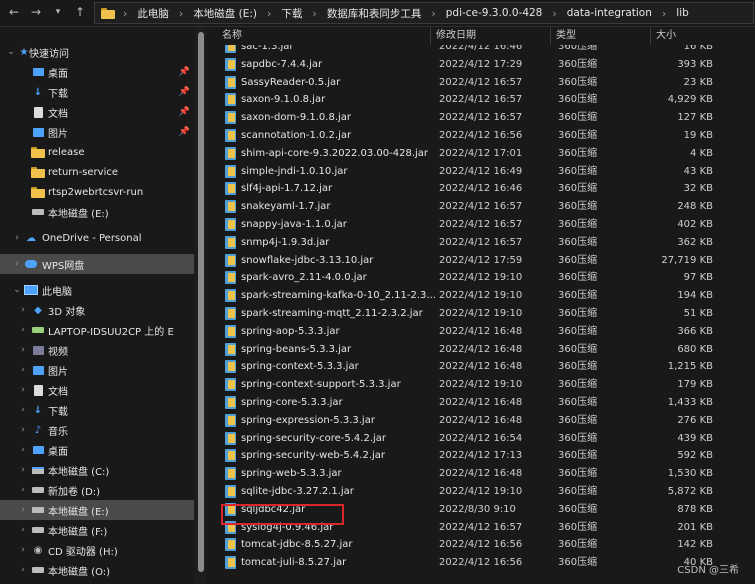 This screenshot has width=755, height=584. Describe the element at coordinates (97, 264) in the screenshot. I see `nav-wps-drive: › WPS网盘` at that location.